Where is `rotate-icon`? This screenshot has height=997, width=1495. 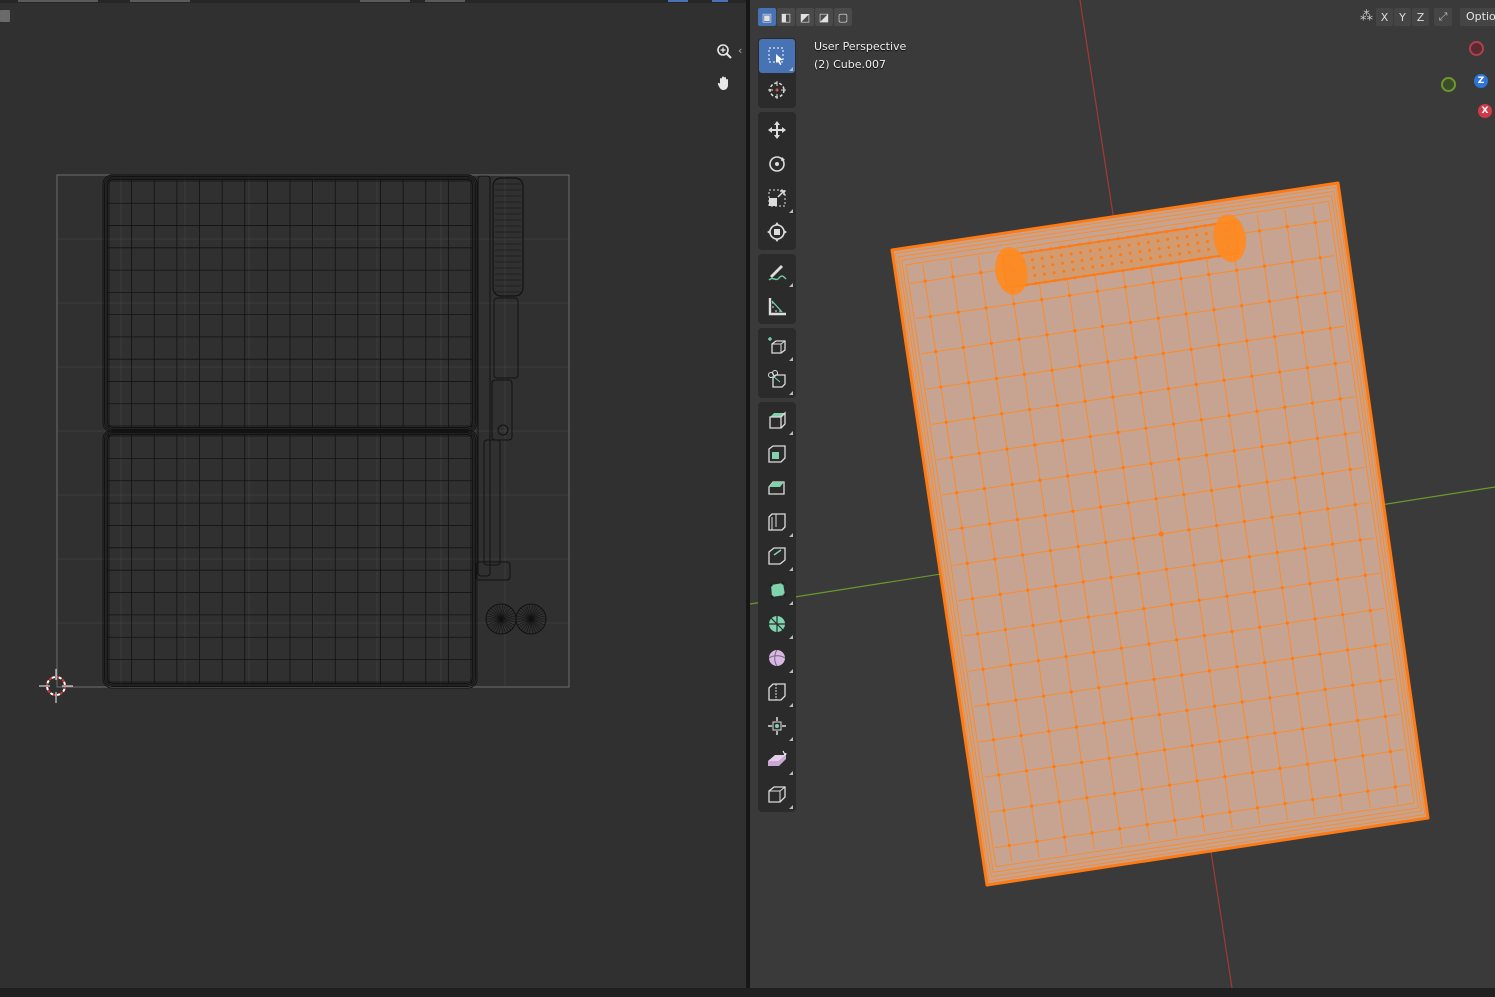 rotate-icon is located at coordinates (777, 164).